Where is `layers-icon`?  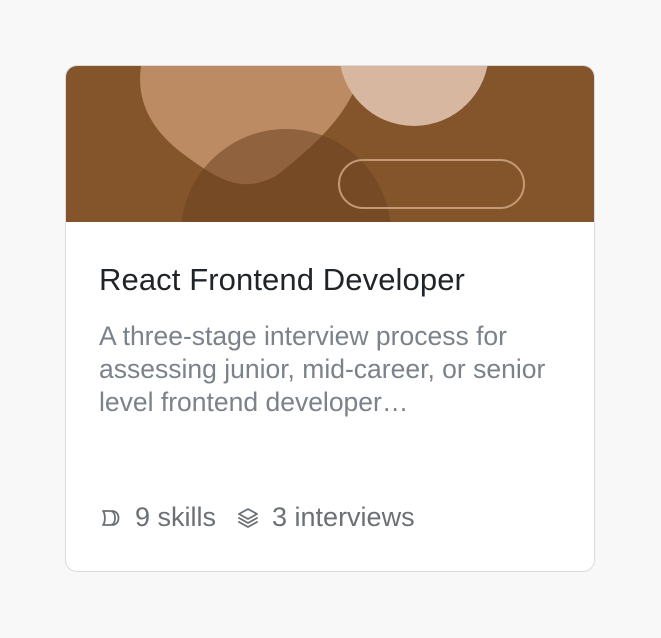 layers-icon is located at coordinates (248, 518).